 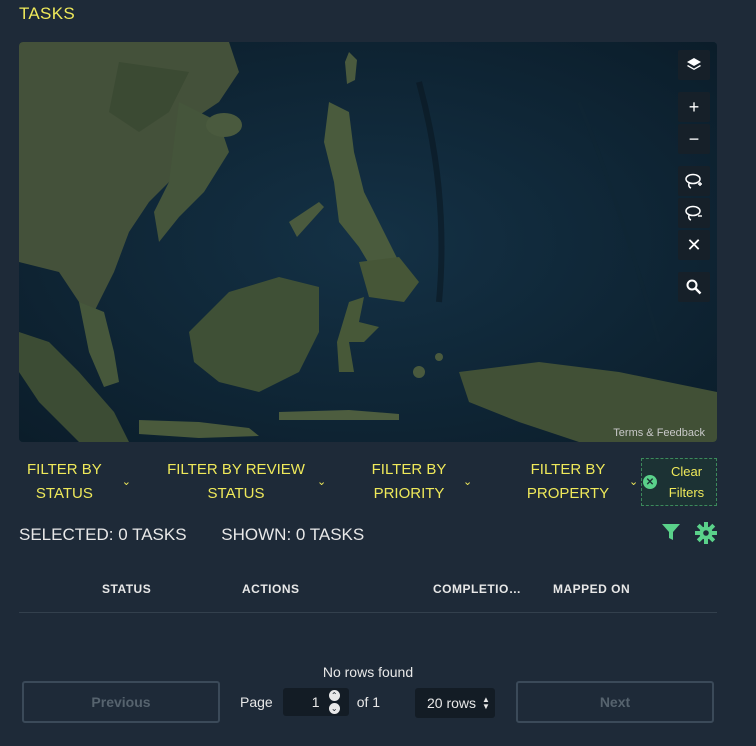 I want to click on column-actions: ACTIONS, so click(x=271, y=589).